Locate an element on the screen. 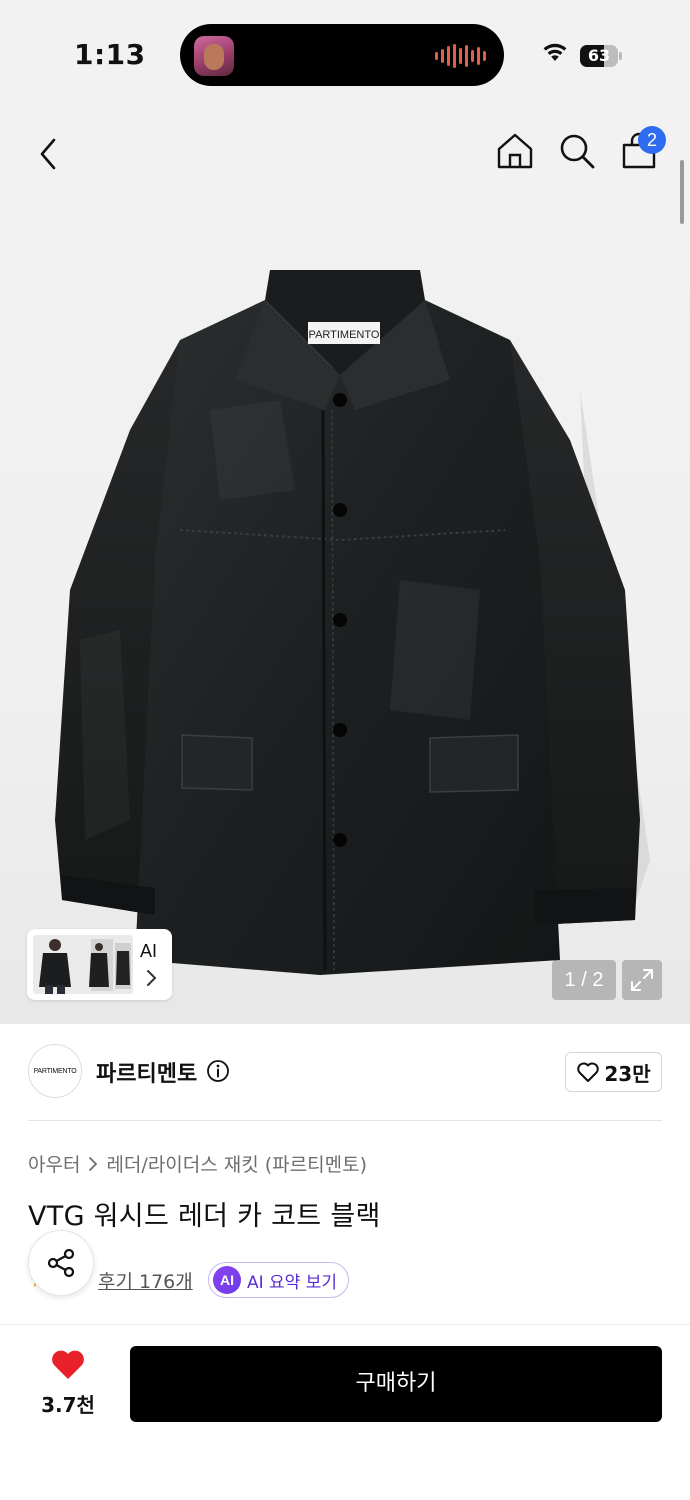  heart-outline-icon is located at coordinates (588, 1072).